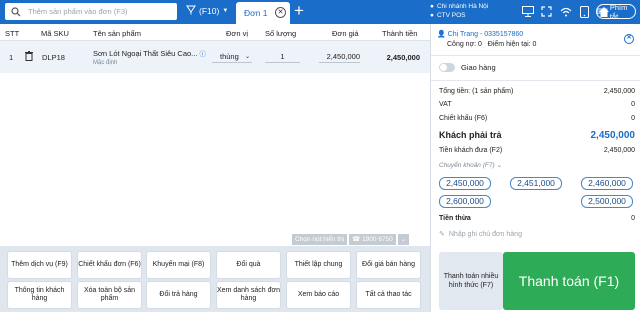 This screenshot has height=312, width=640. What do you see at coordinates (476, 91) in the screenshot?
I see `subtotal-label: Tổng tiền: (1 sản phẩm)` at bounding box center [476, 91].